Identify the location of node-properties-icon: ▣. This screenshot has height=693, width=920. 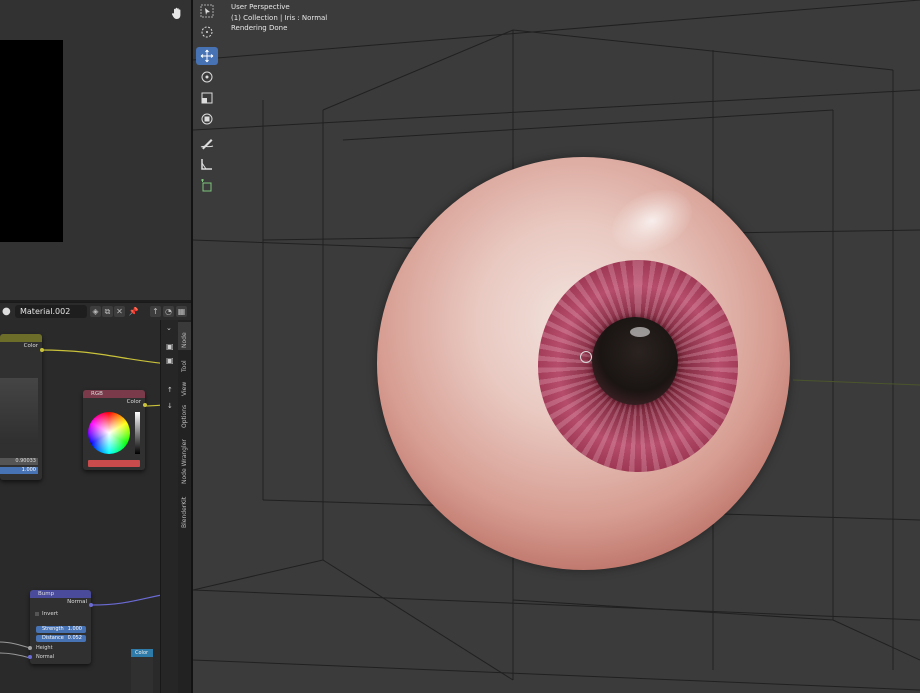
(170, 346).